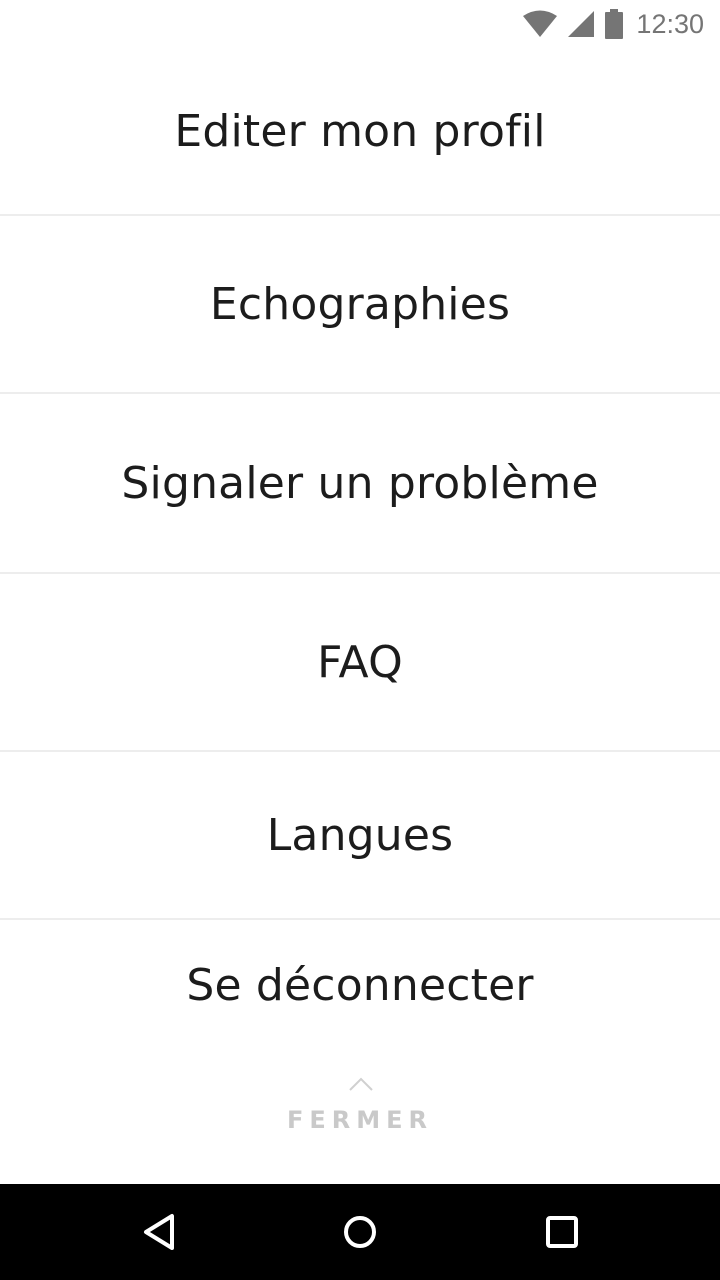 Image resolution: width=720 pixels, height=1280 pixels. I want to click on battery-icon, so click(614, 24).